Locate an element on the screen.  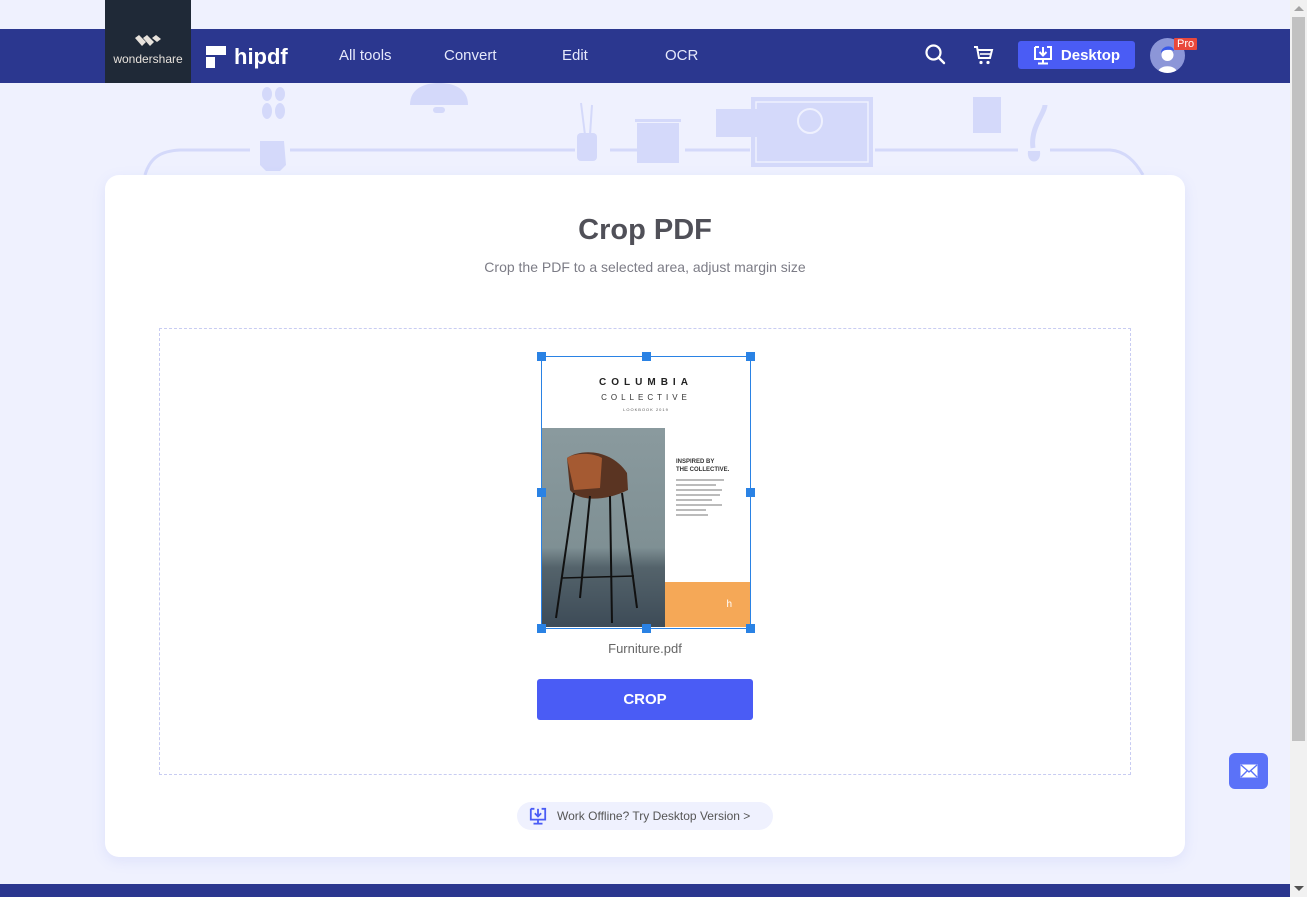
preview-side-heading-line-1: INSPIRED BY is located at coordinates (695, 462).